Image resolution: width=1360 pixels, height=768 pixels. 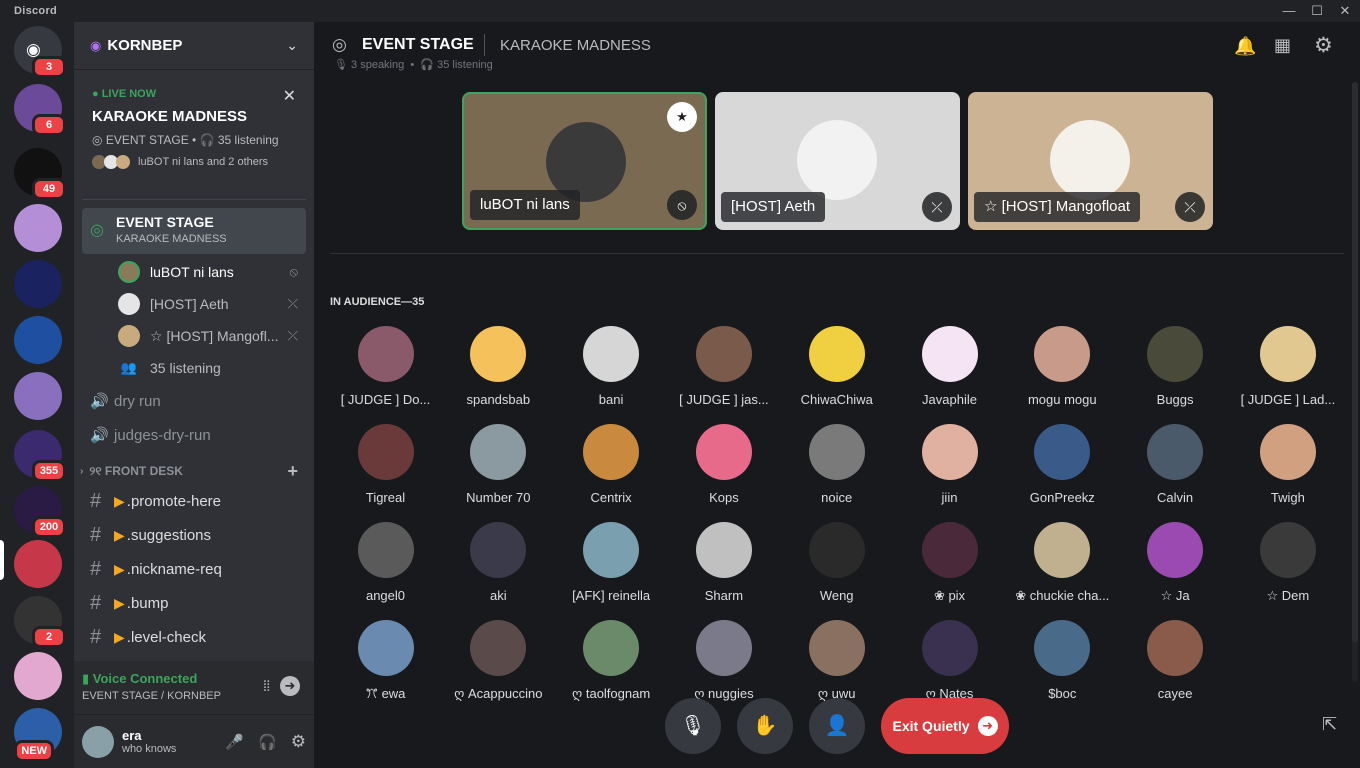 I want to click on text-channel: # ▶ .suggestions, so click(x=194, y=535).